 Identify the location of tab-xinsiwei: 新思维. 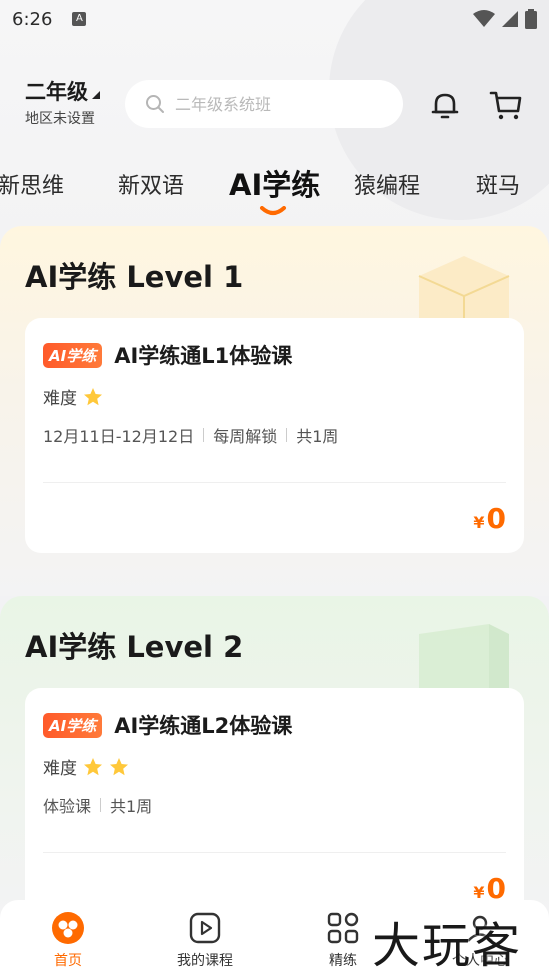
(32, 184).